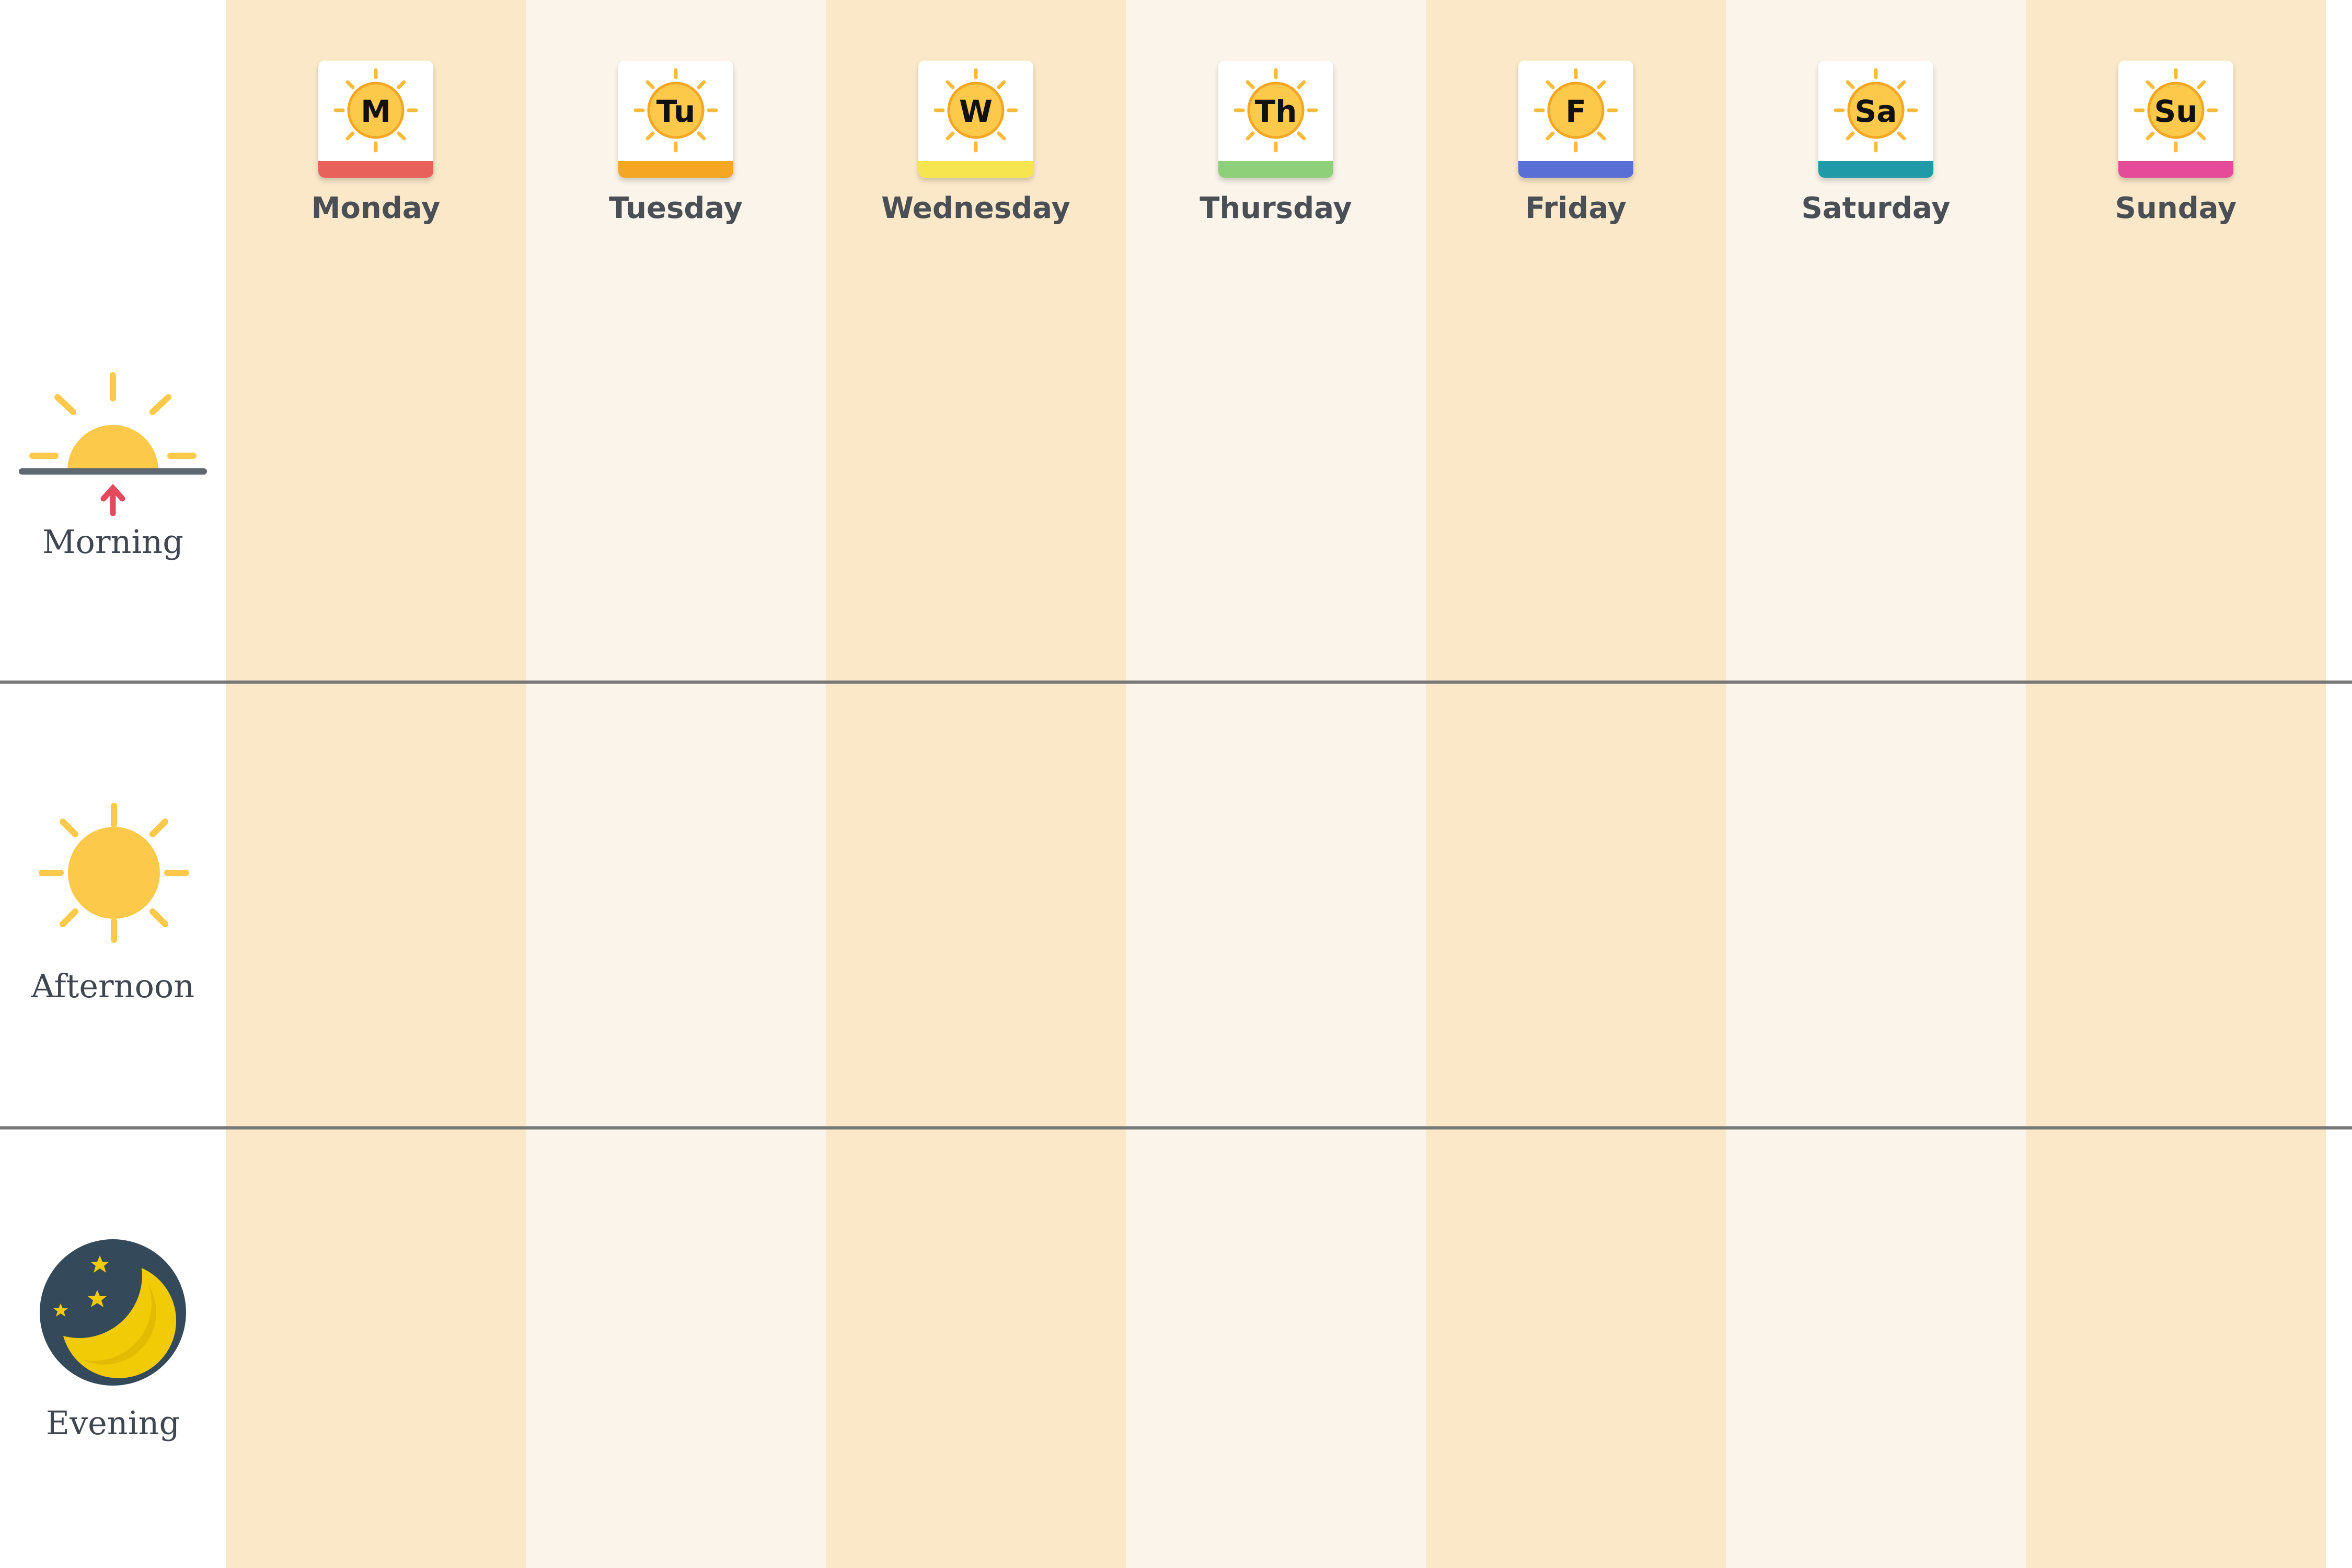 This screenshot has width=2352, height=1568. I want to click on day-card-monday: M, so click(375, 119).